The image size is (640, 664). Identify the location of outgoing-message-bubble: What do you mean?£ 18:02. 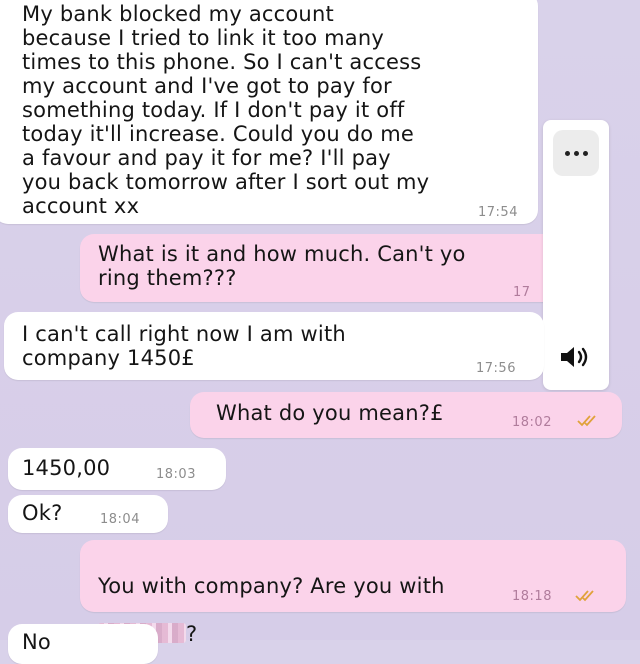
(406, 415).